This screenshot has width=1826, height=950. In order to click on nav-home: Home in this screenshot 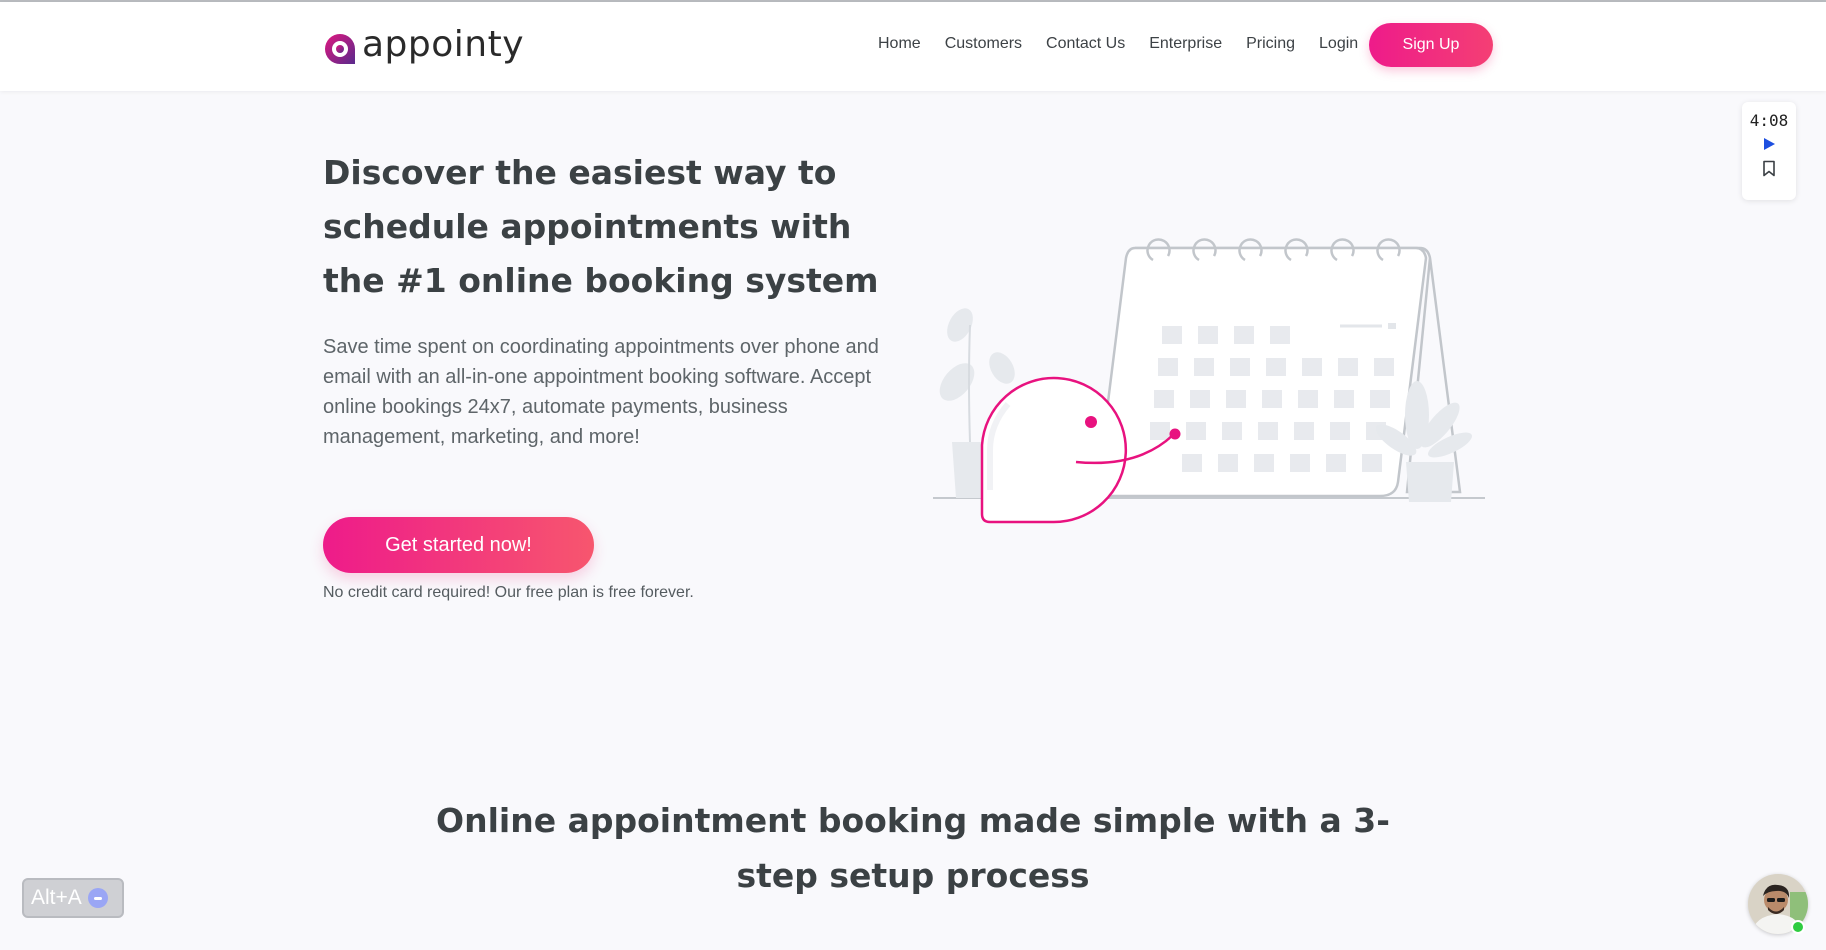, I will do `click(899, 44)`.